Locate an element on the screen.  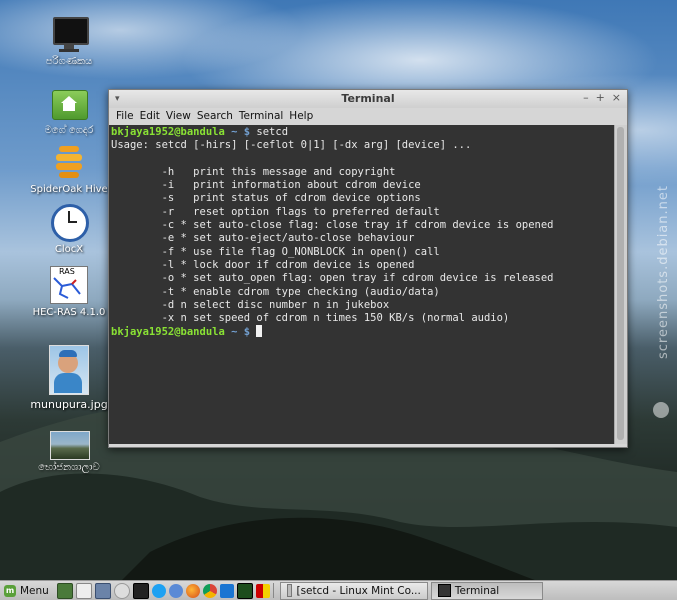
settings-icon is located at coordinates (102, 590).